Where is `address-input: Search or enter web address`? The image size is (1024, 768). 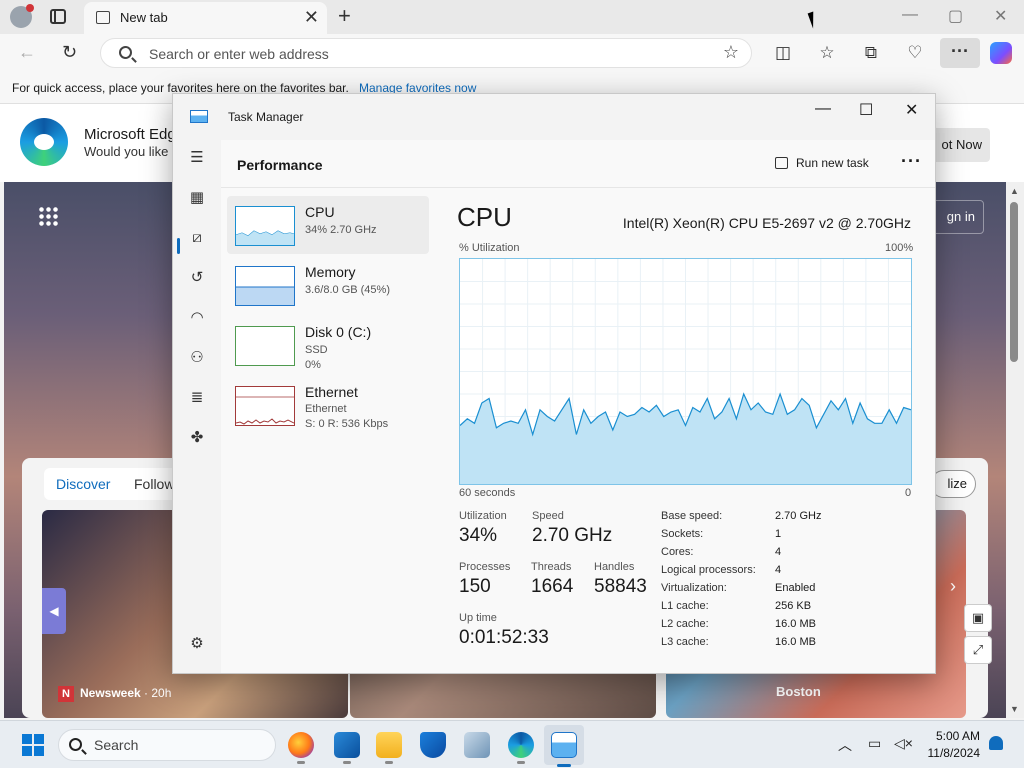 address-input: Search or enter web address is located at coordinates (239, 54).